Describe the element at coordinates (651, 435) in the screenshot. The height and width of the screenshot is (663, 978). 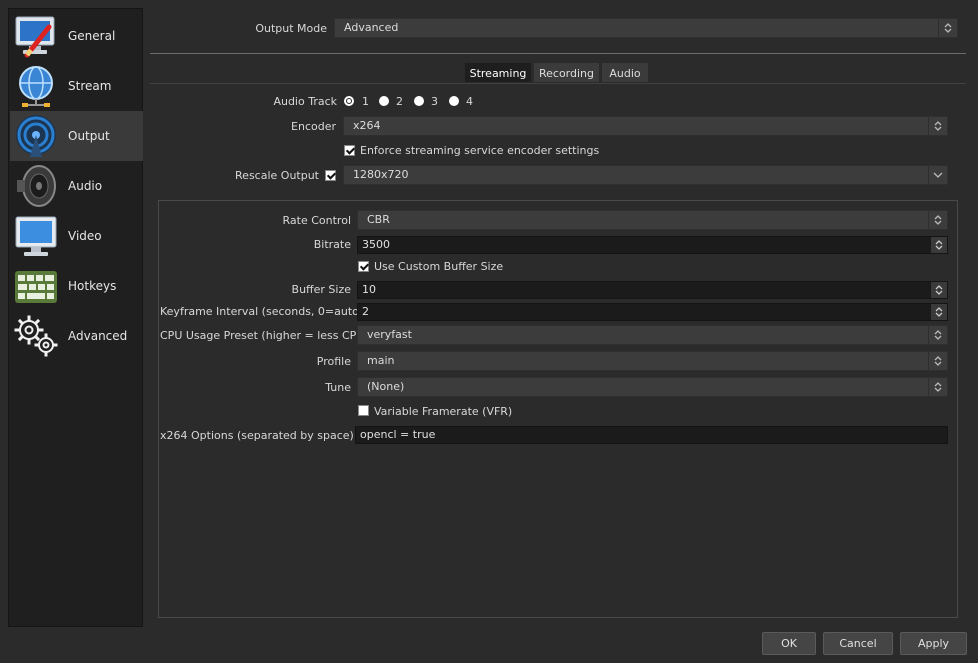
I see `x264-options-input: opencl = true` at that location.